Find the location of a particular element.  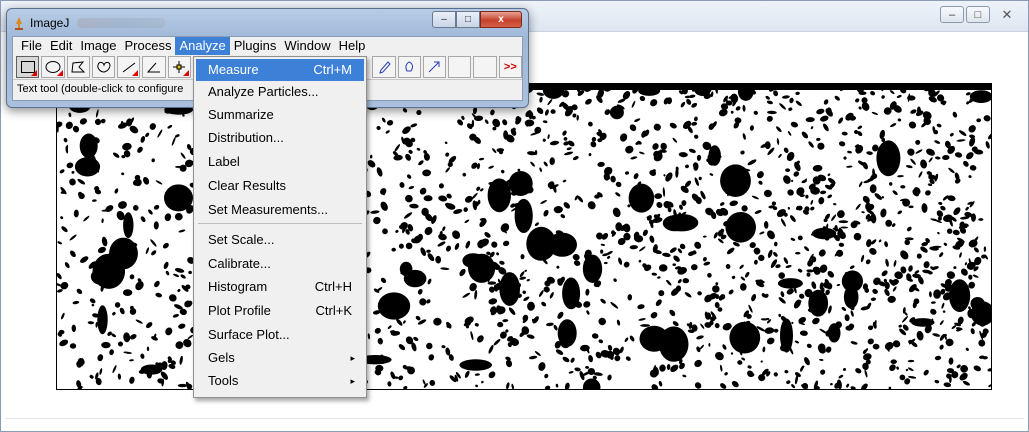

imagej-titlebar: ImageJ is located at coordinates (89, 23).